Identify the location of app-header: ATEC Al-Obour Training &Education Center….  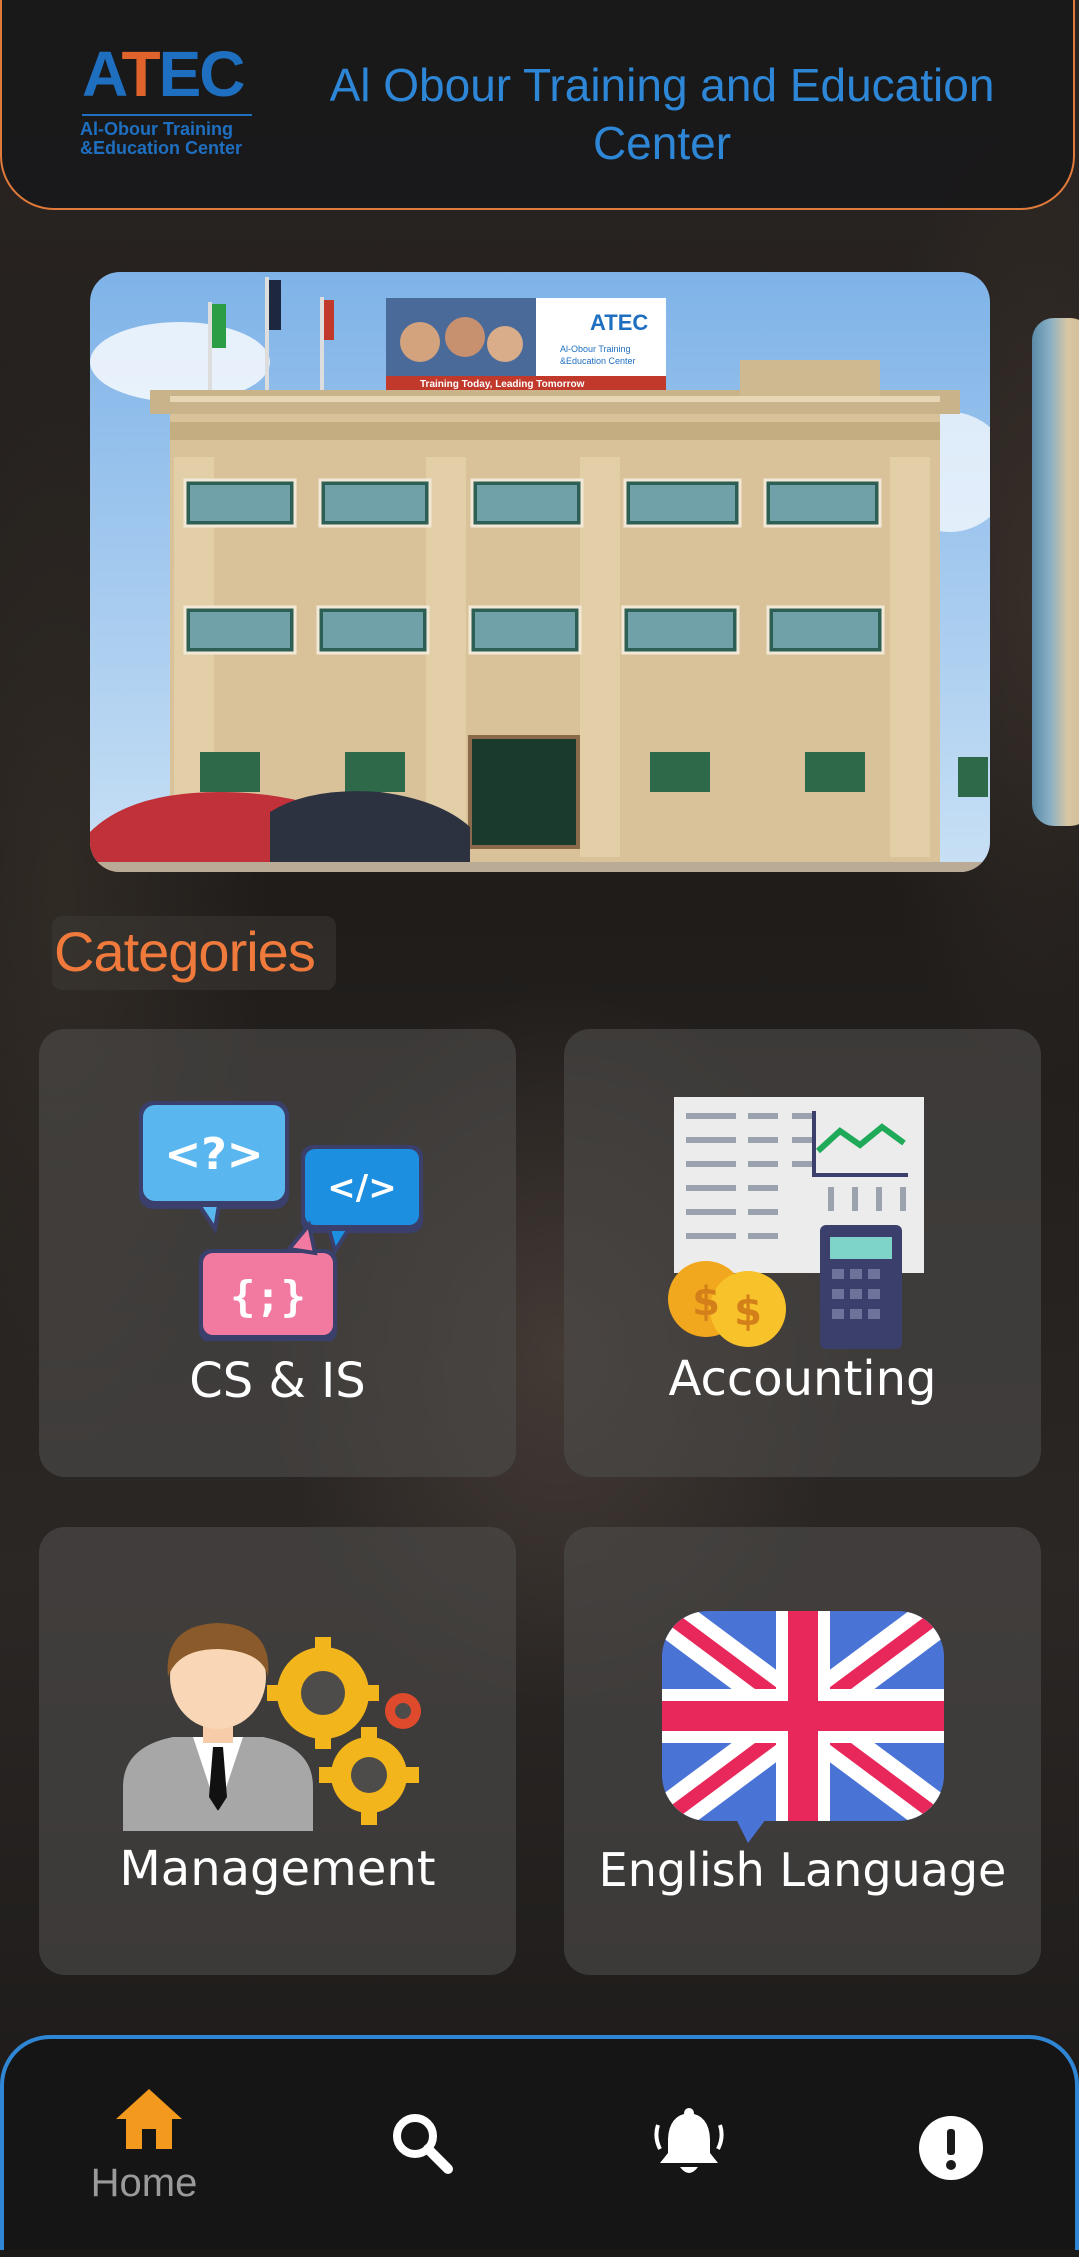
(537, 105).